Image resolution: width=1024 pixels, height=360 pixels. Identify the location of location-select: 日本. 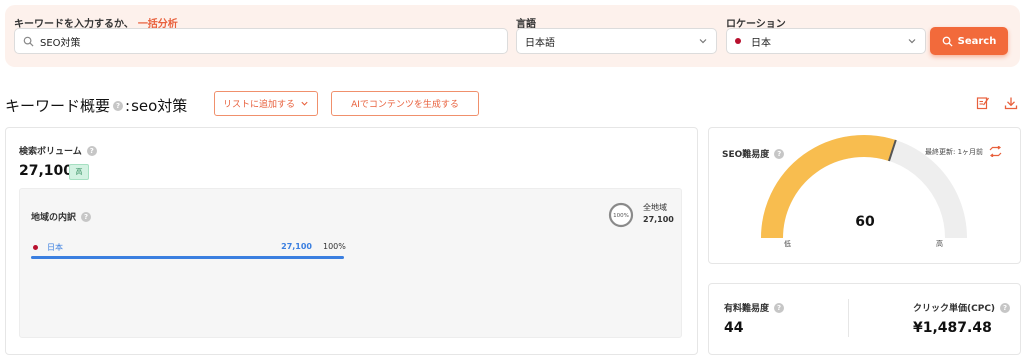
(826, 41).